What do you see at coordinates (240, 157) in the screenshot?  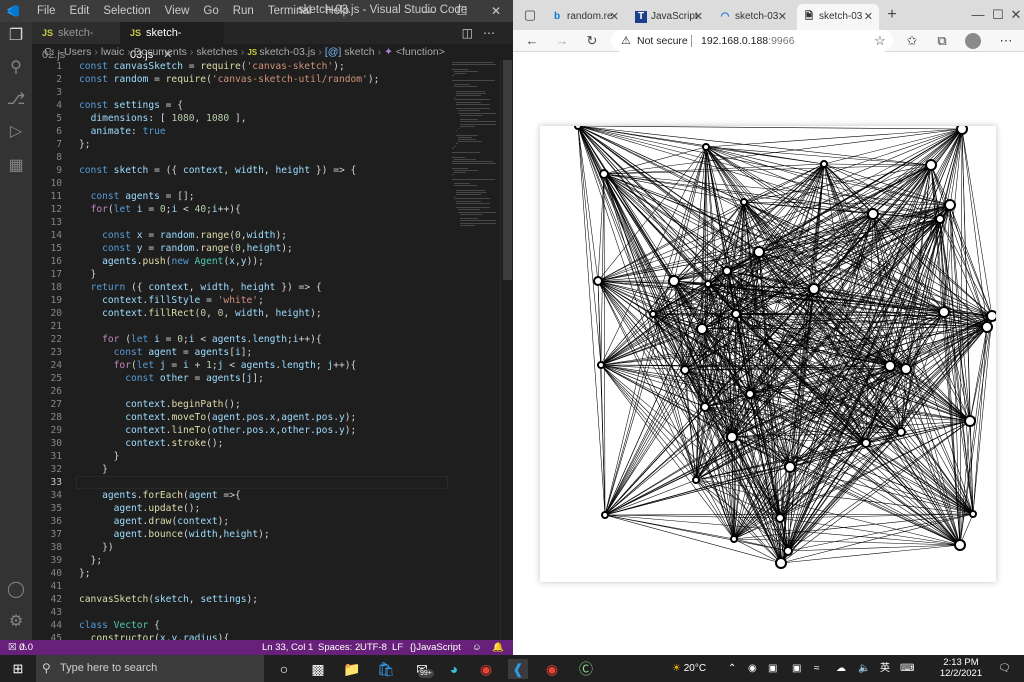 I see `code-line: 8` at bounding box center [240, 157].